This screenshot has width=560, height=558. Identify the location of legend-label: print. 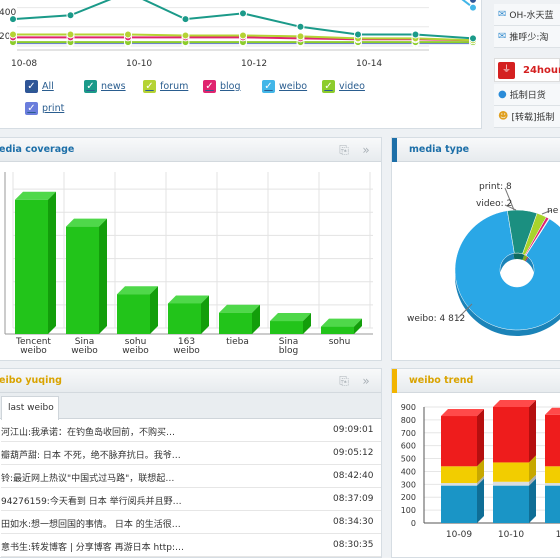
(53, 108).